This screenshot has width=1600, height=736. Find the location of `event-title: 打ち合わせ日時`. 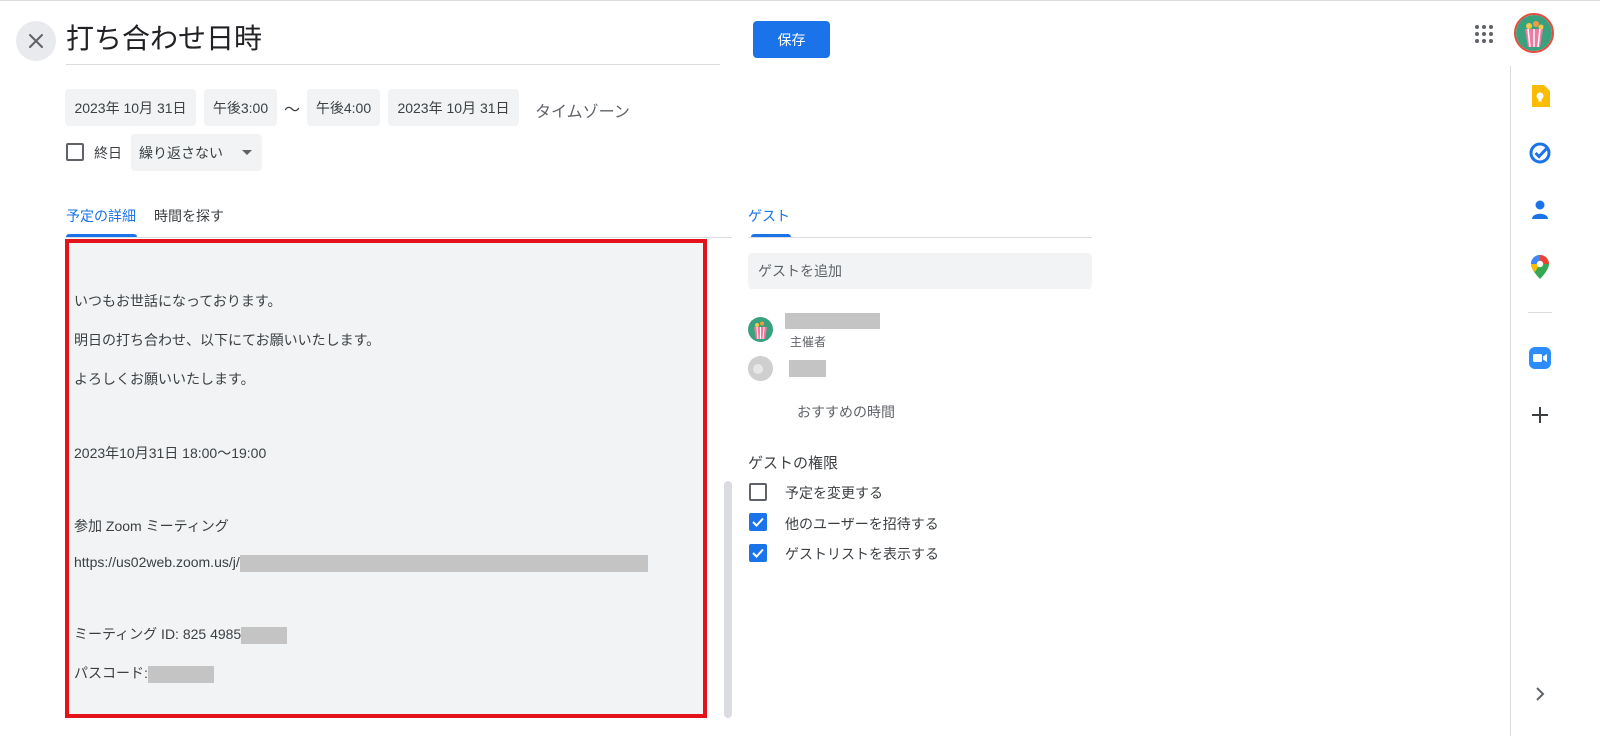

event-title: 打ち合わせ日時 is located at coordinates (164, 38).